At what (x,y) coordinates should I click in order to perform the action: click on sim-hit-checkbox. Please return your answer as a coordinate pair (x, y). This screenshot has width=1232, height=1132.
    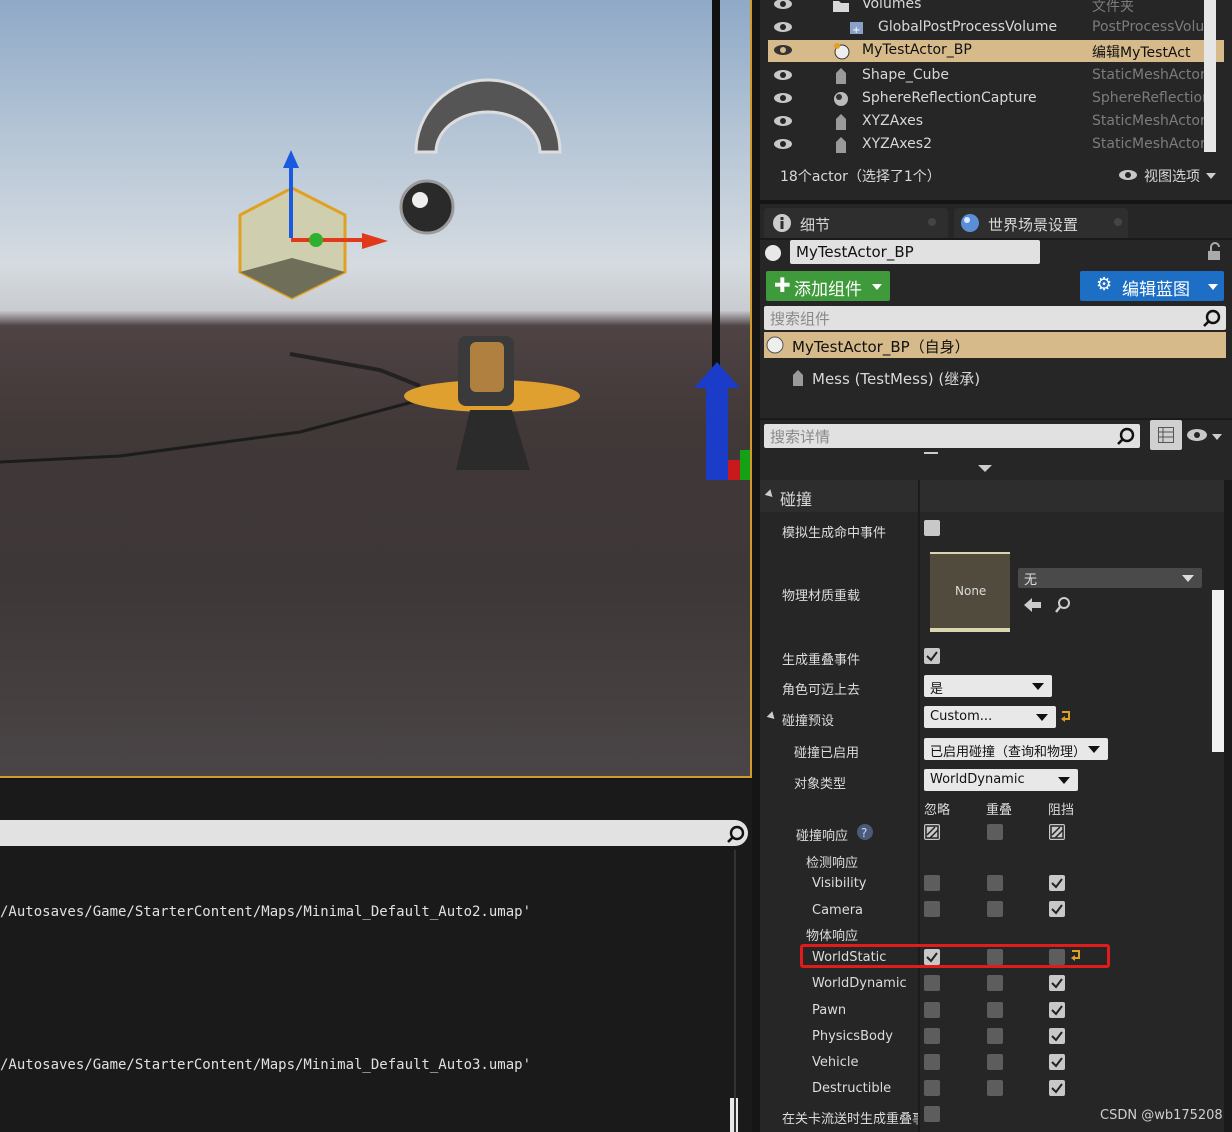
    Looking at the image, I should click on (932, 528).